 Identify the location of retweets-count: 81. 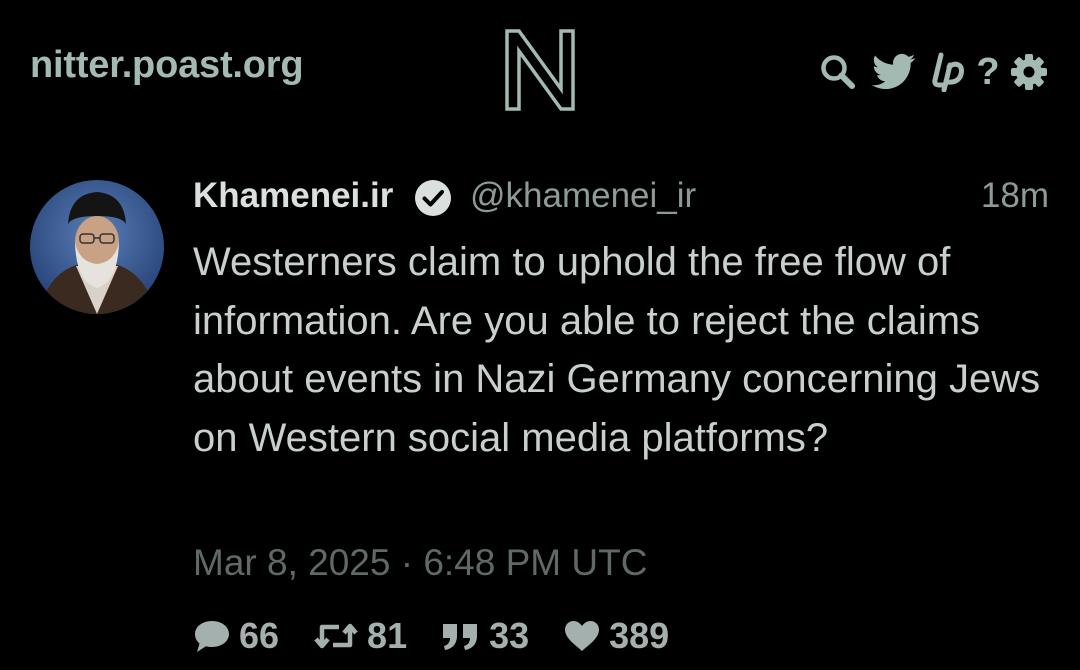
(387, 635).